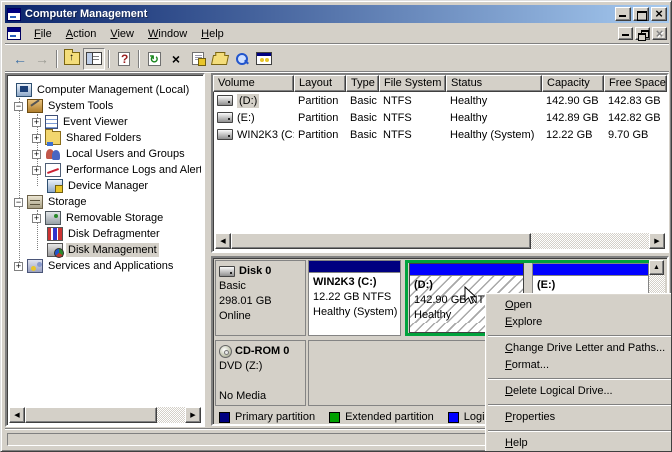 The height and width of the screenshot is (452, 672). What do you see at coordinates (19, 182) in the screenshot?
I see `tree-connector-line` at bounding box center [19, 182].